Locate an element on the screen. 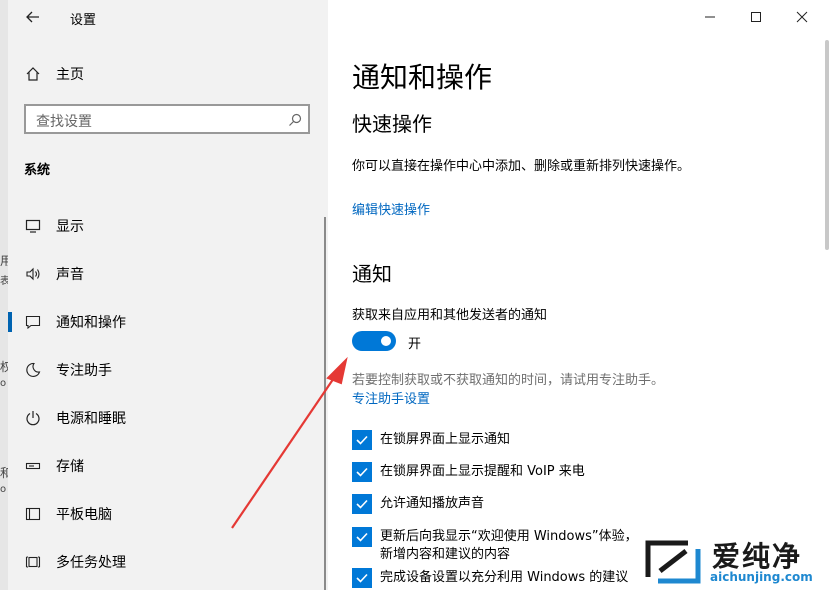 The width and height of the screenshot is (833, 590). checkbox-label: 更新后向我显示“欢迎使用 Windows”体验， 新增内容和建议的内容 is located at coordinates (509, 546).